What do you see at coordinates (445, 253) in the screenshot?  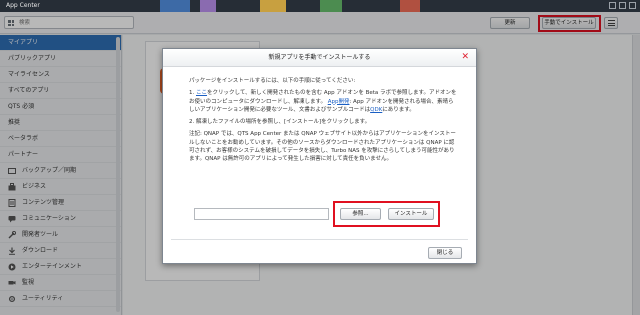 I see `close-button: 閉じる` at bounding box center [445, 253].